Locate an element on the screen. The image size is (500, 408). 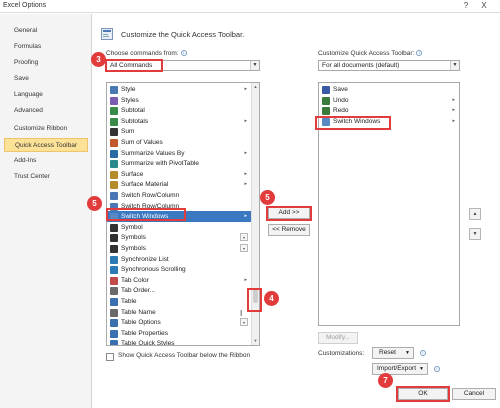
sidebar-item-formulas: Formulas is located at coordinates (46, 47).